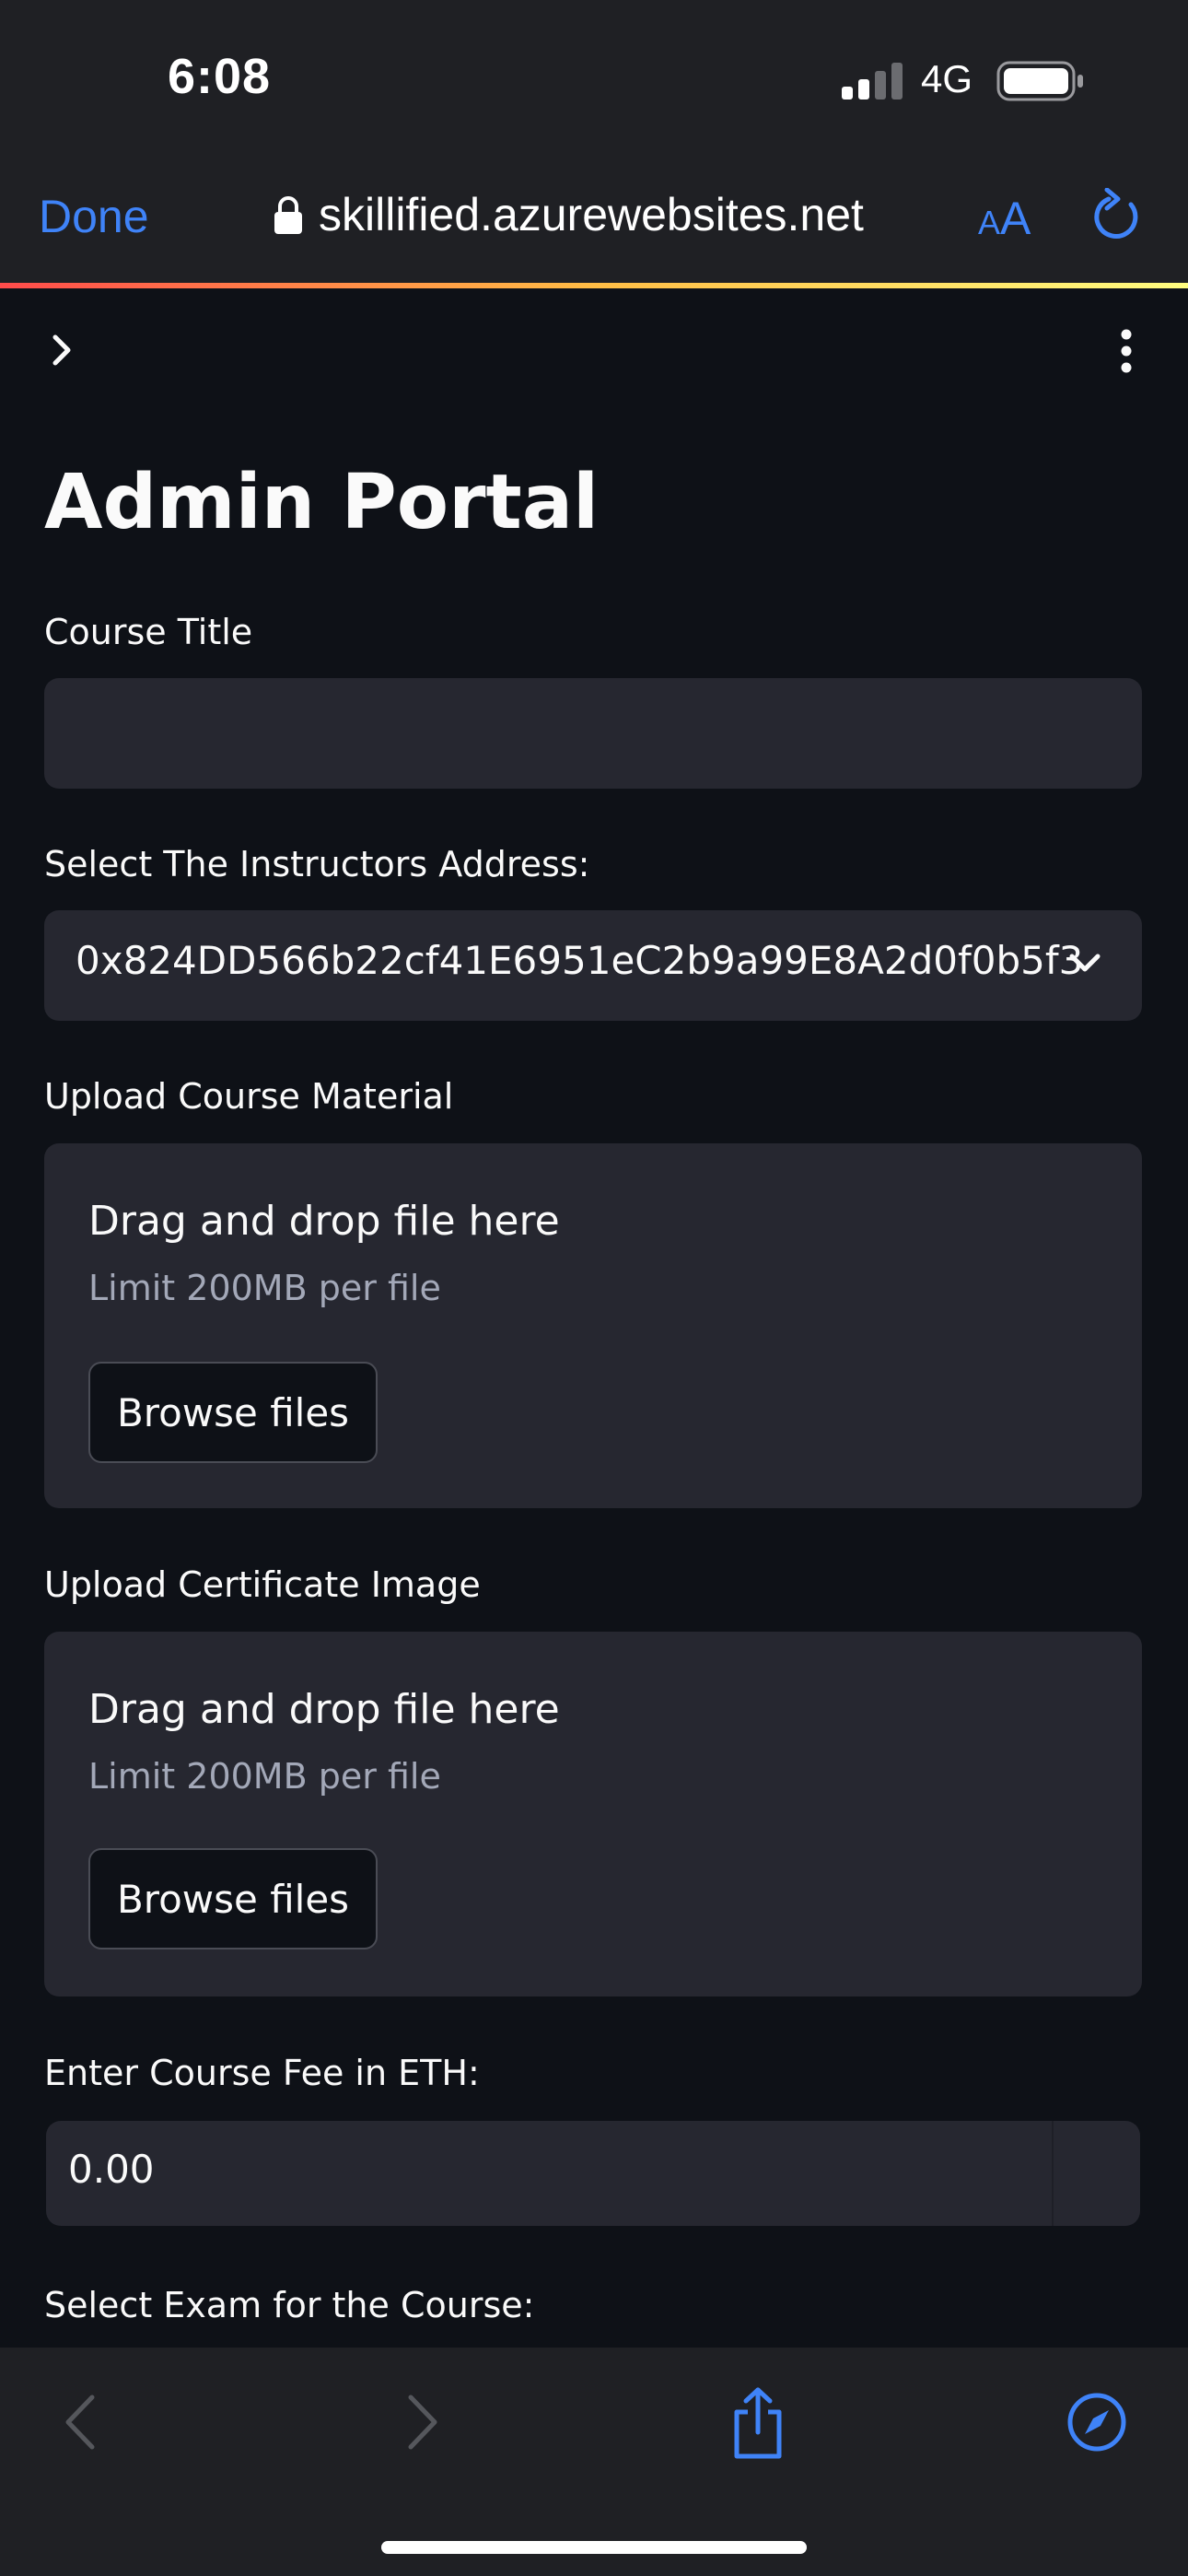 The height and width of the screenshot is (2576, 1188). Describe the element at coordinates (233, 1412) in the screenshot. I see `course-material-browse-button: Browse files` at that location.